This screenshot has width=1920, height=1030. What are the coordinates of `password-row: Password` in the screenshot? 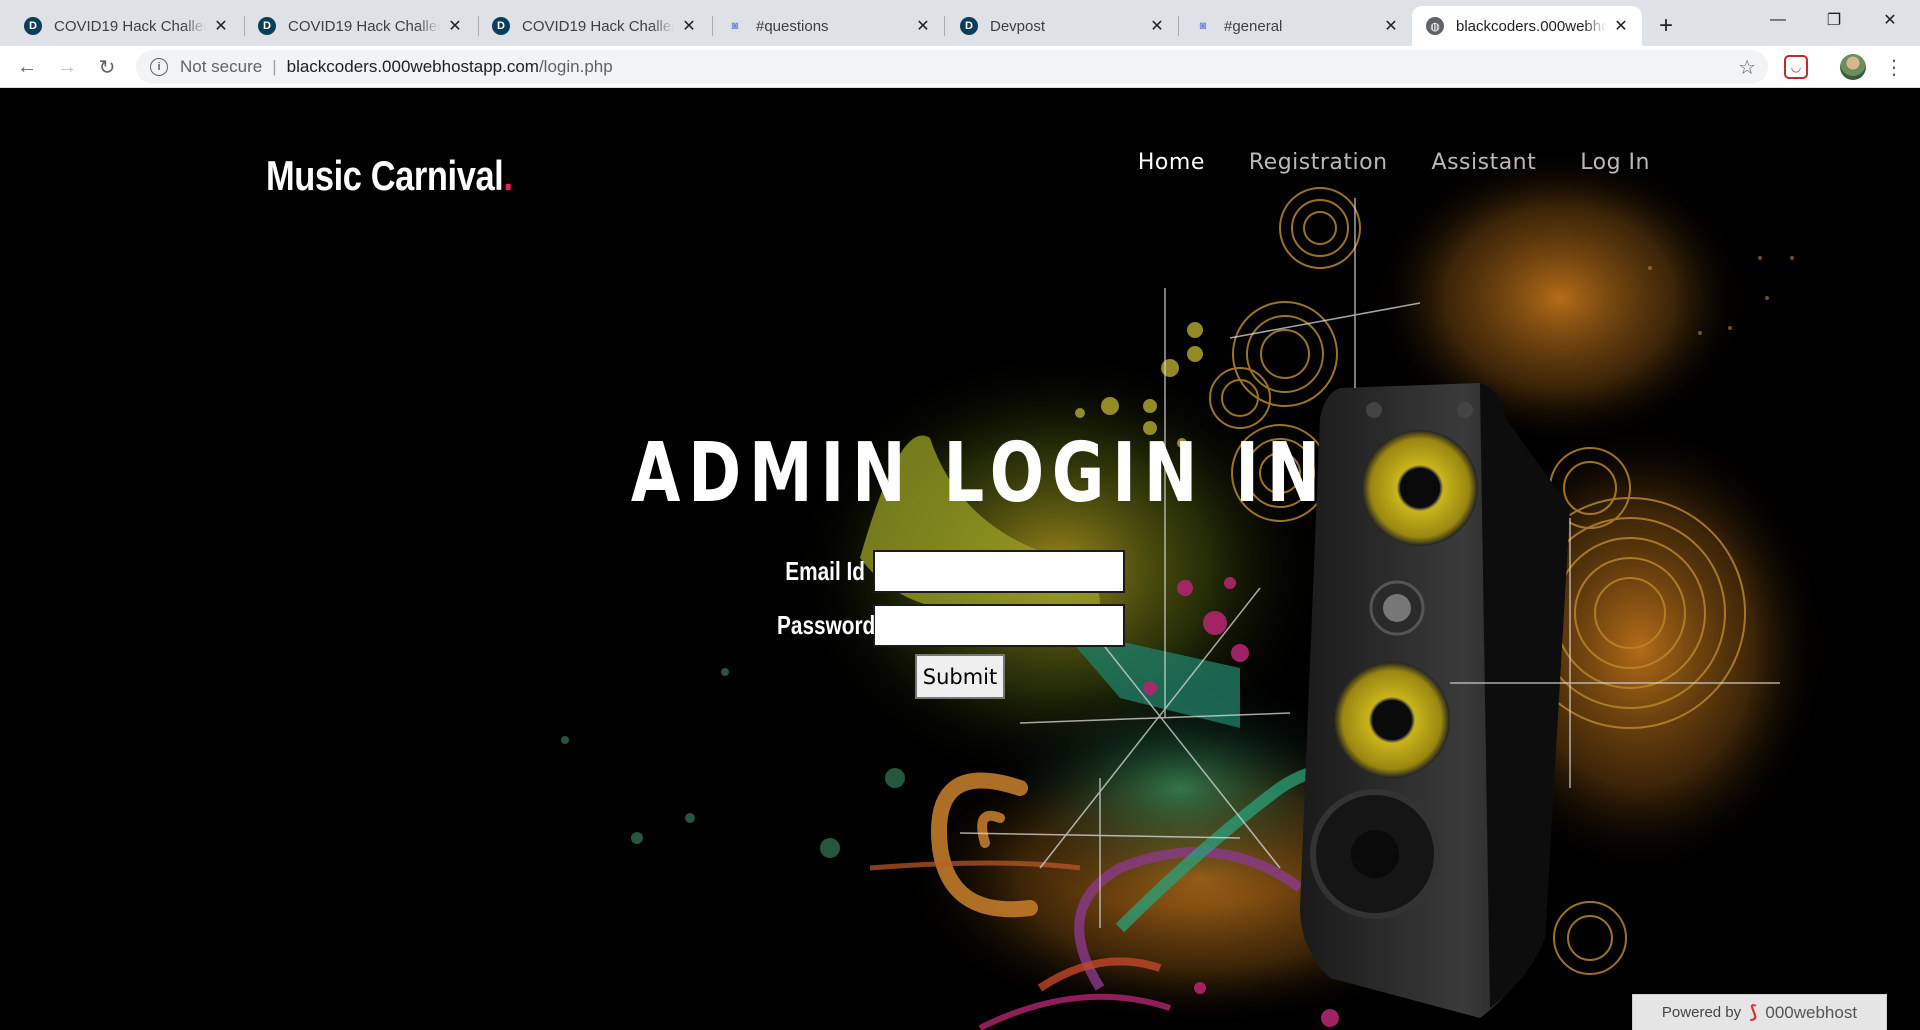 It's located at (940, 625).